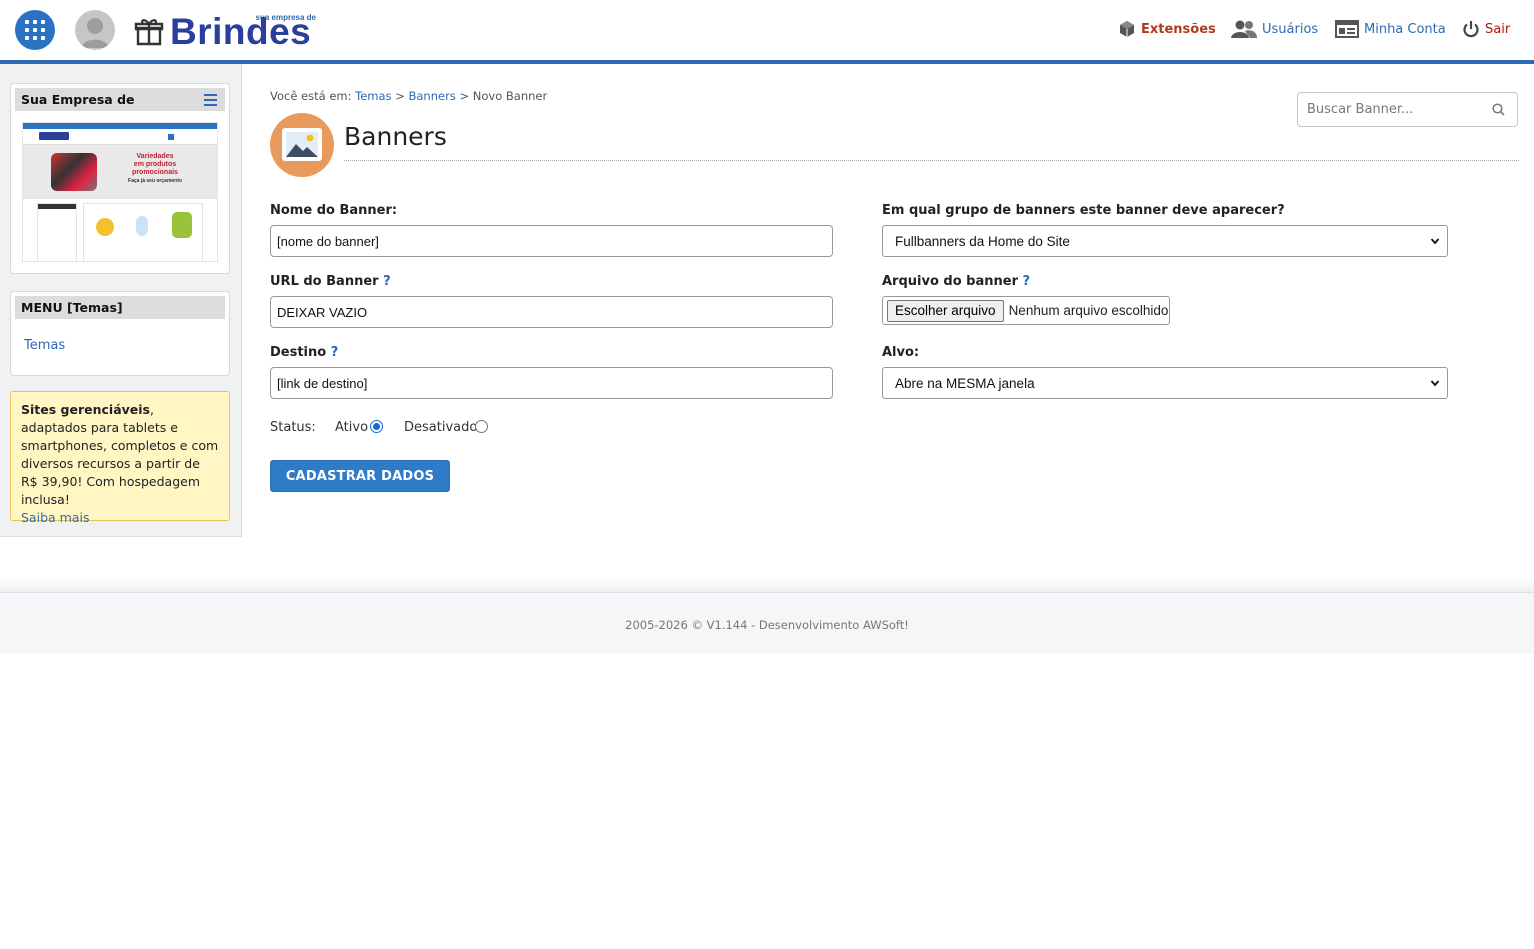 The height and width of the screenshot is (949, 1534). Describe the element at coordinates (120, 307) in the screenshot. I see `menu-header: MENU [Temas]` at that location.